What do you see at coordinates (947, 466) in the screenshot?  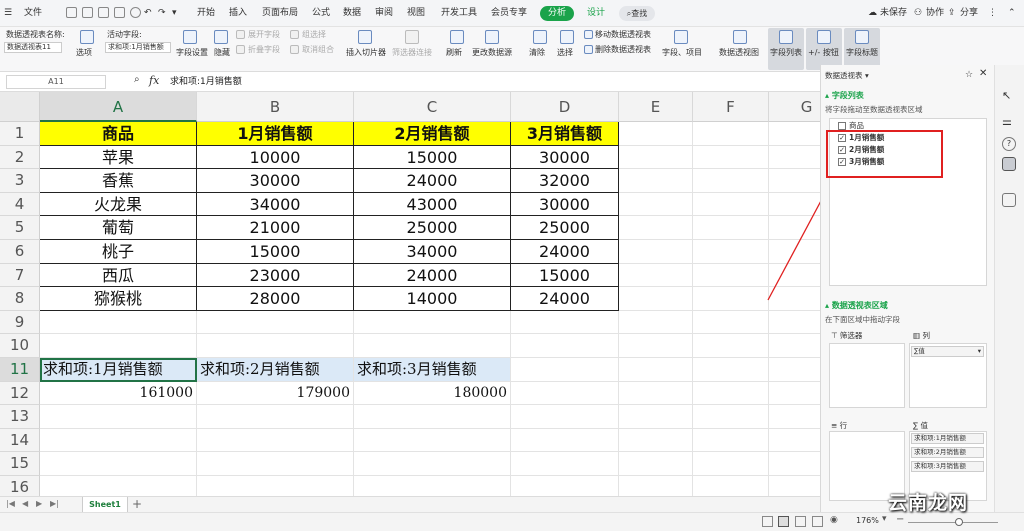 I see `value-chip-3: 求和项:3月销售额` at bounding box center [947, 466].